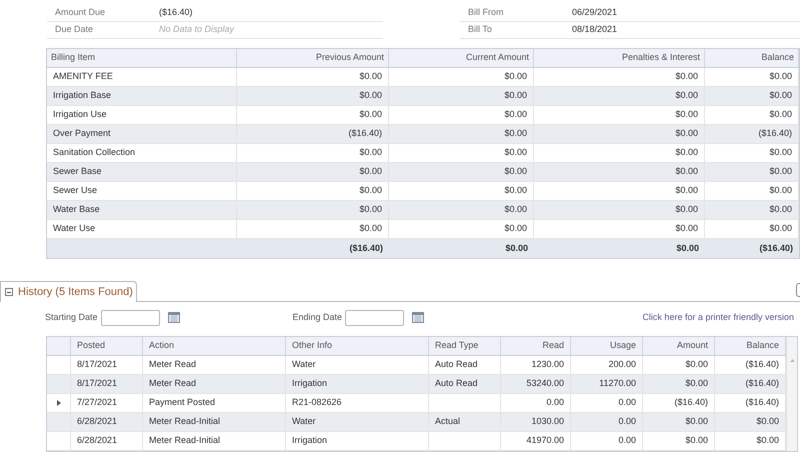 The height and width of the screenshot is (452, 800). Describe the element at coordinates (214, 441) in the screenshot. I see `table-cell: Meter Read-Initial` at that location.